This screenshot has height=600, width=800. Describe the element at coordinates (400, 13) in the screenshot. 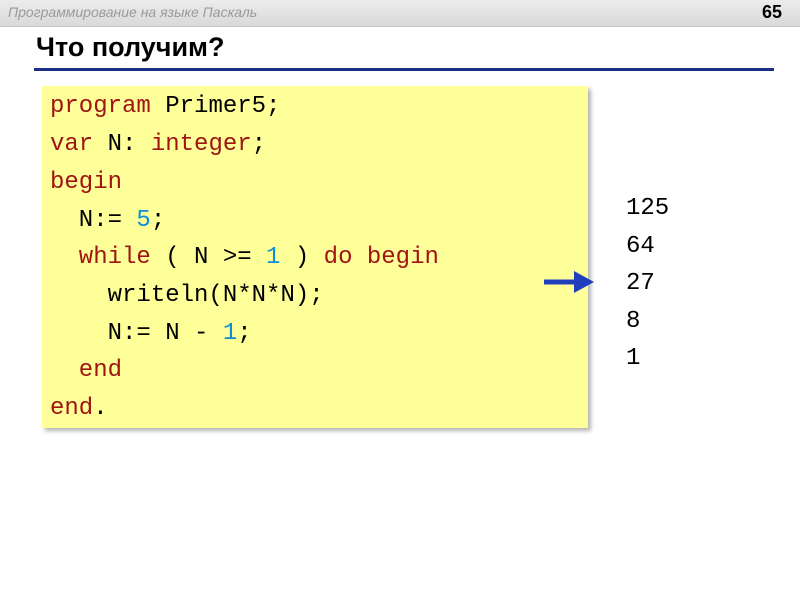

I see `header-bar: Программирование на языке Паскаль 65` at that location.